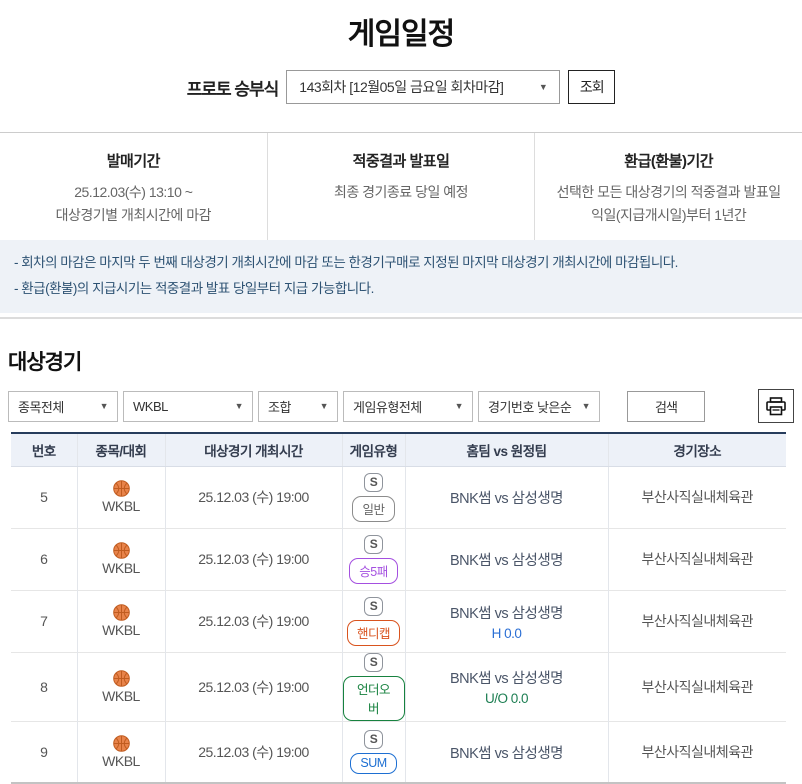 The width and height of the screenshot is (802, 784). What do you see at coordinates (133, 215) in the screenshot?
I see `info-line: 대상경기별 개최시간에 마감` at bounding box center [133, 215].